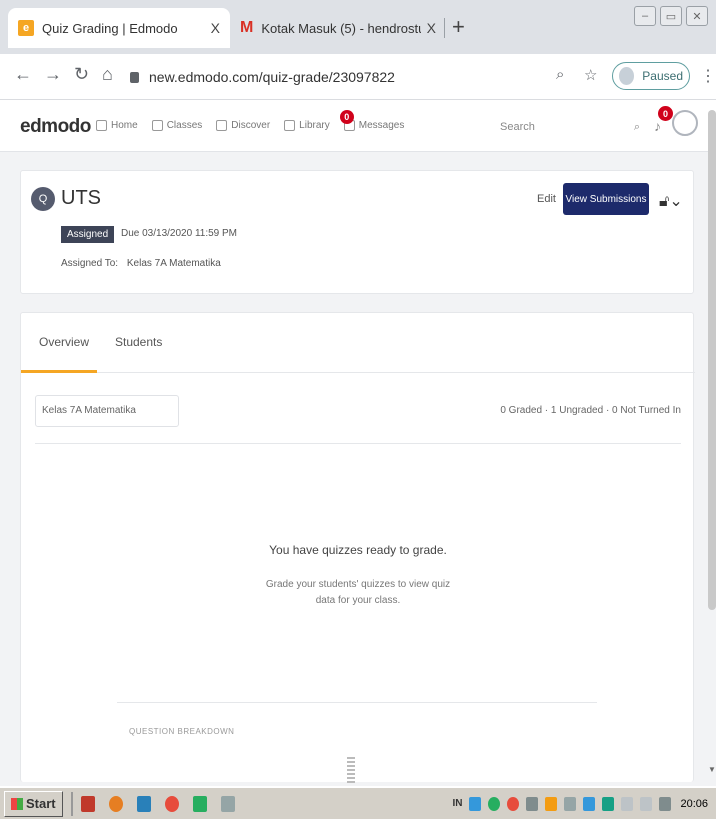 This screenshot has height=819, width=716. I want to click on profile-paused-button: Paused, so click(651, 76).